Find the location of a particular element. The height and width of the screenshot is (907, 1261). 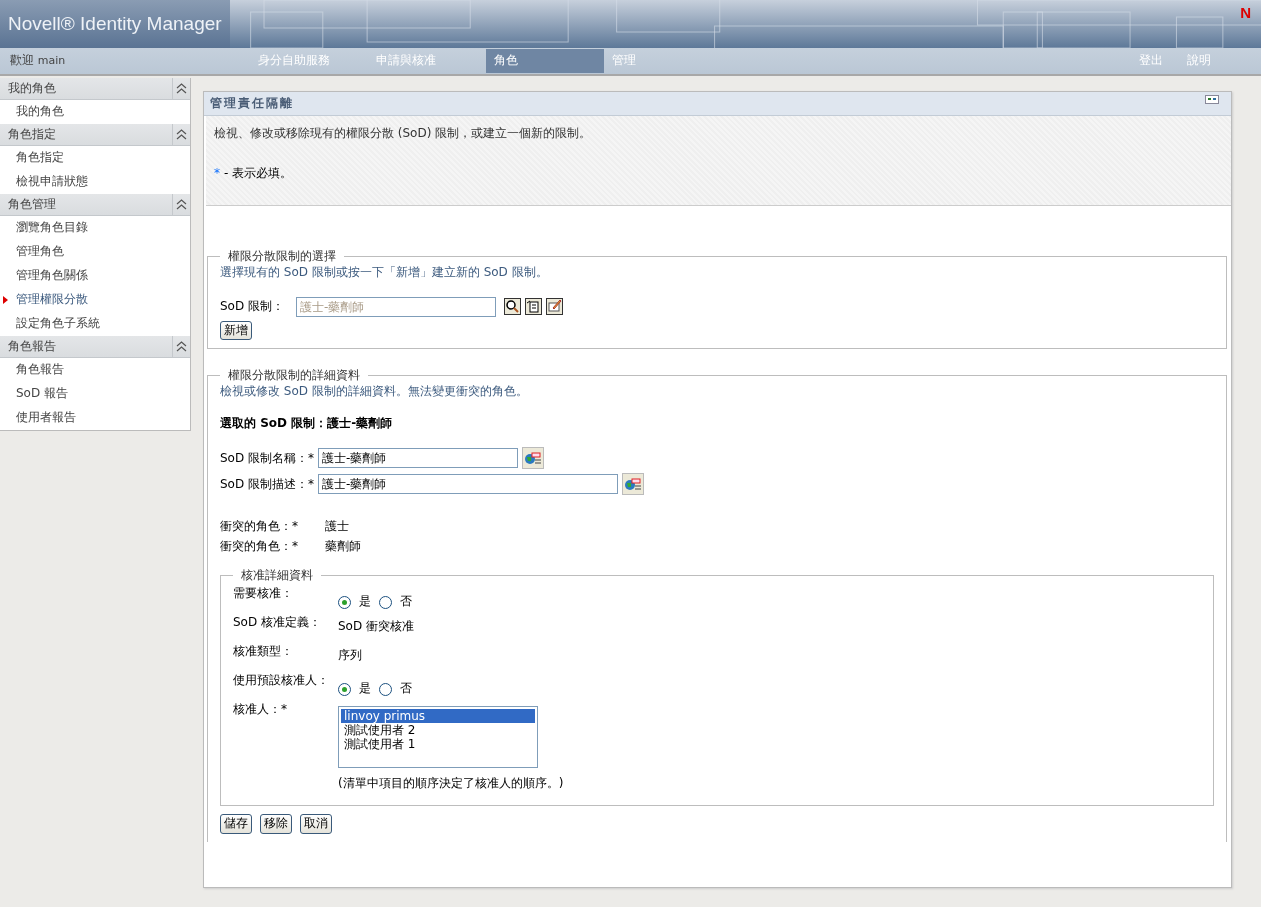

app-title: Novell® Identity Manager is located at coordinates (115, 24).